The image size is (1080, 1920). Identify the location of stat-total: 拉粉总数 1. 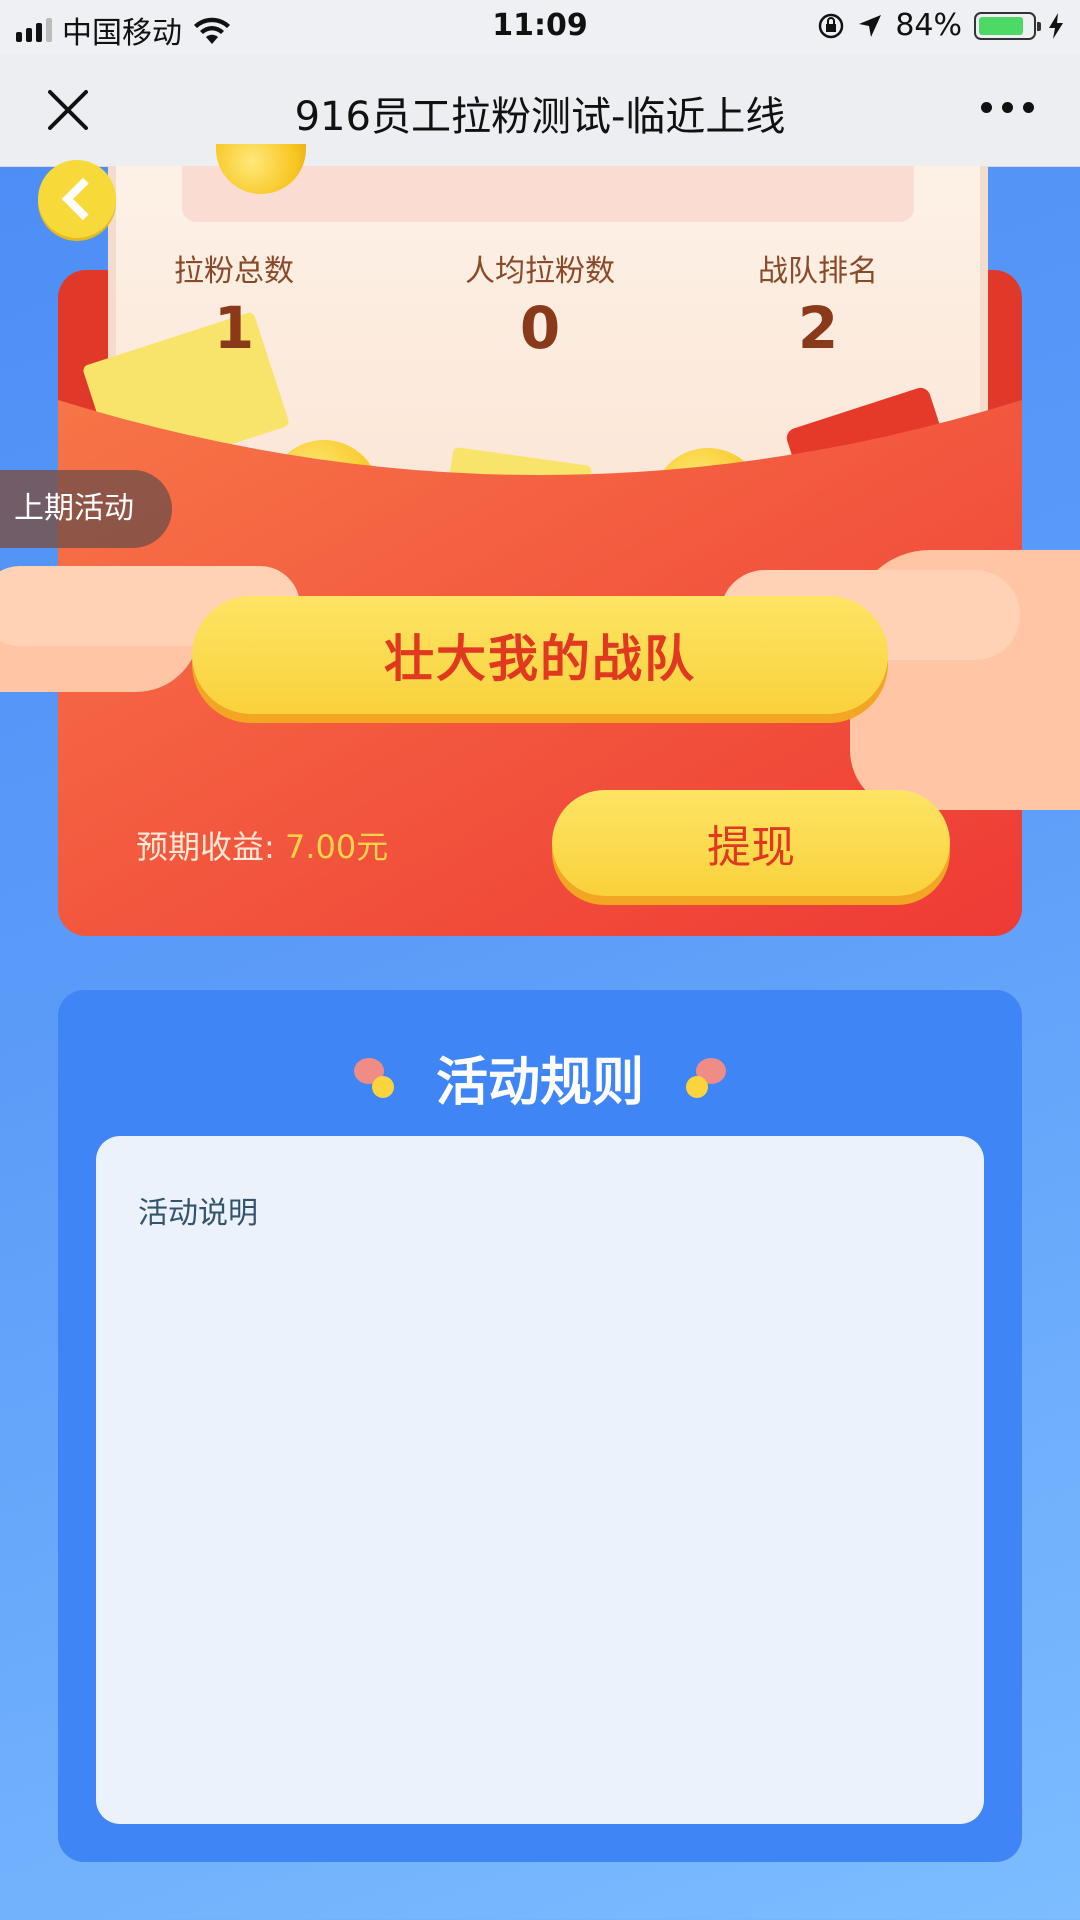
(234, 304).